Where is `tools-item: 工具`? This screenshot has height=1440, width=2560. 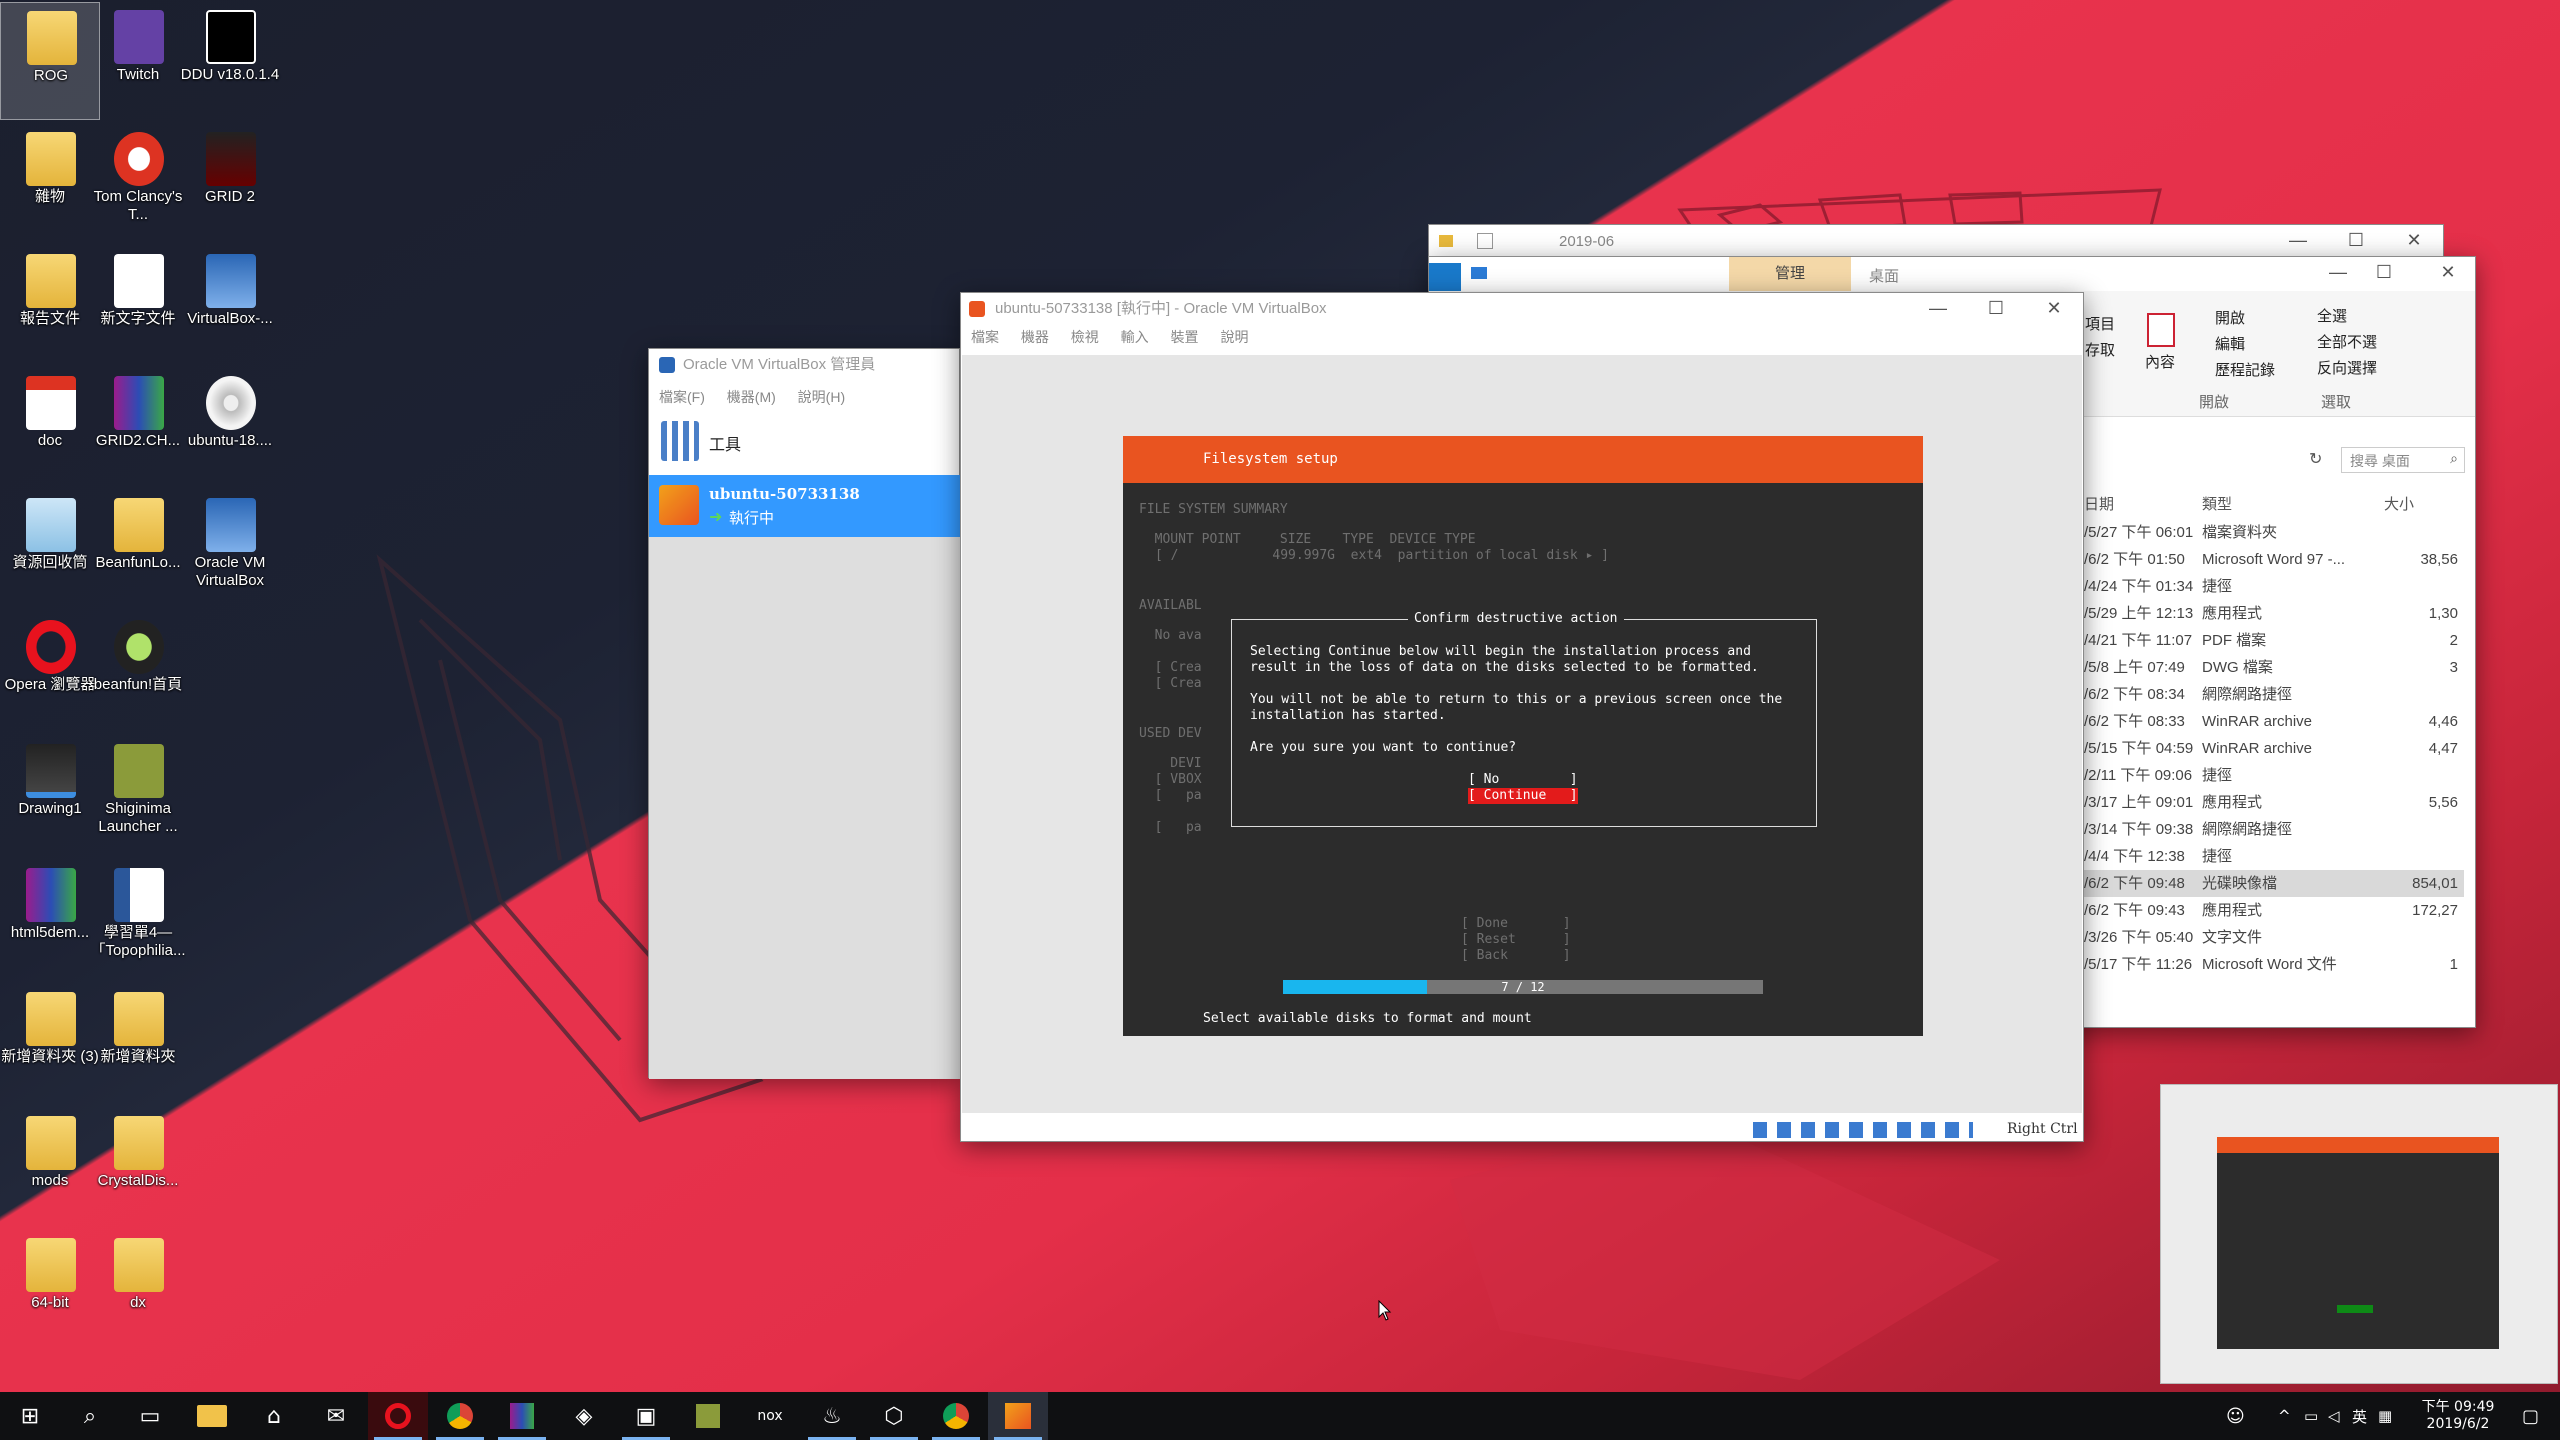 tools-item: 工具 is located at coordinates (805, 441).